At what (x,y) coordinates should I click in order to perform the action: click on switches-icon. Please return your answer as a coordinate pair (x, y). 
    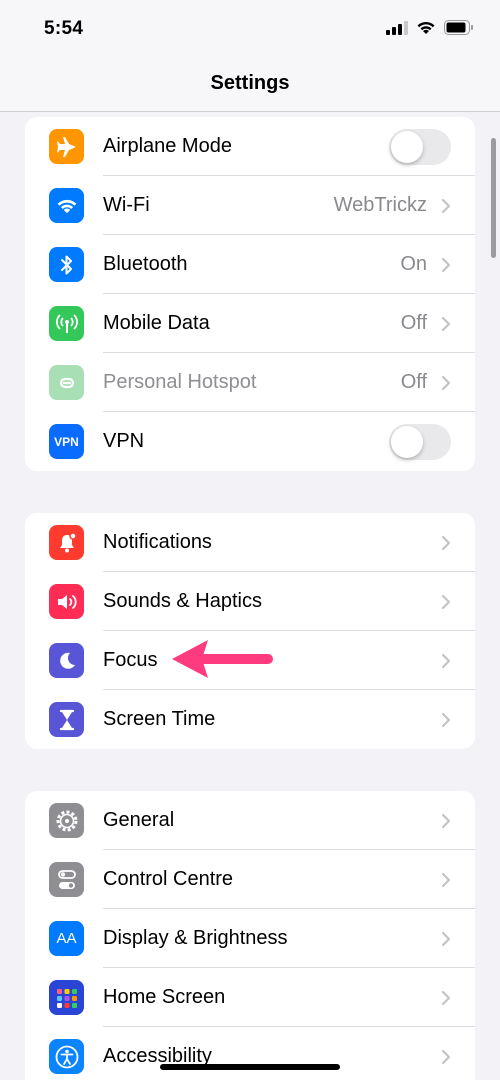
    Looking at the image, I should click on (66, 879).